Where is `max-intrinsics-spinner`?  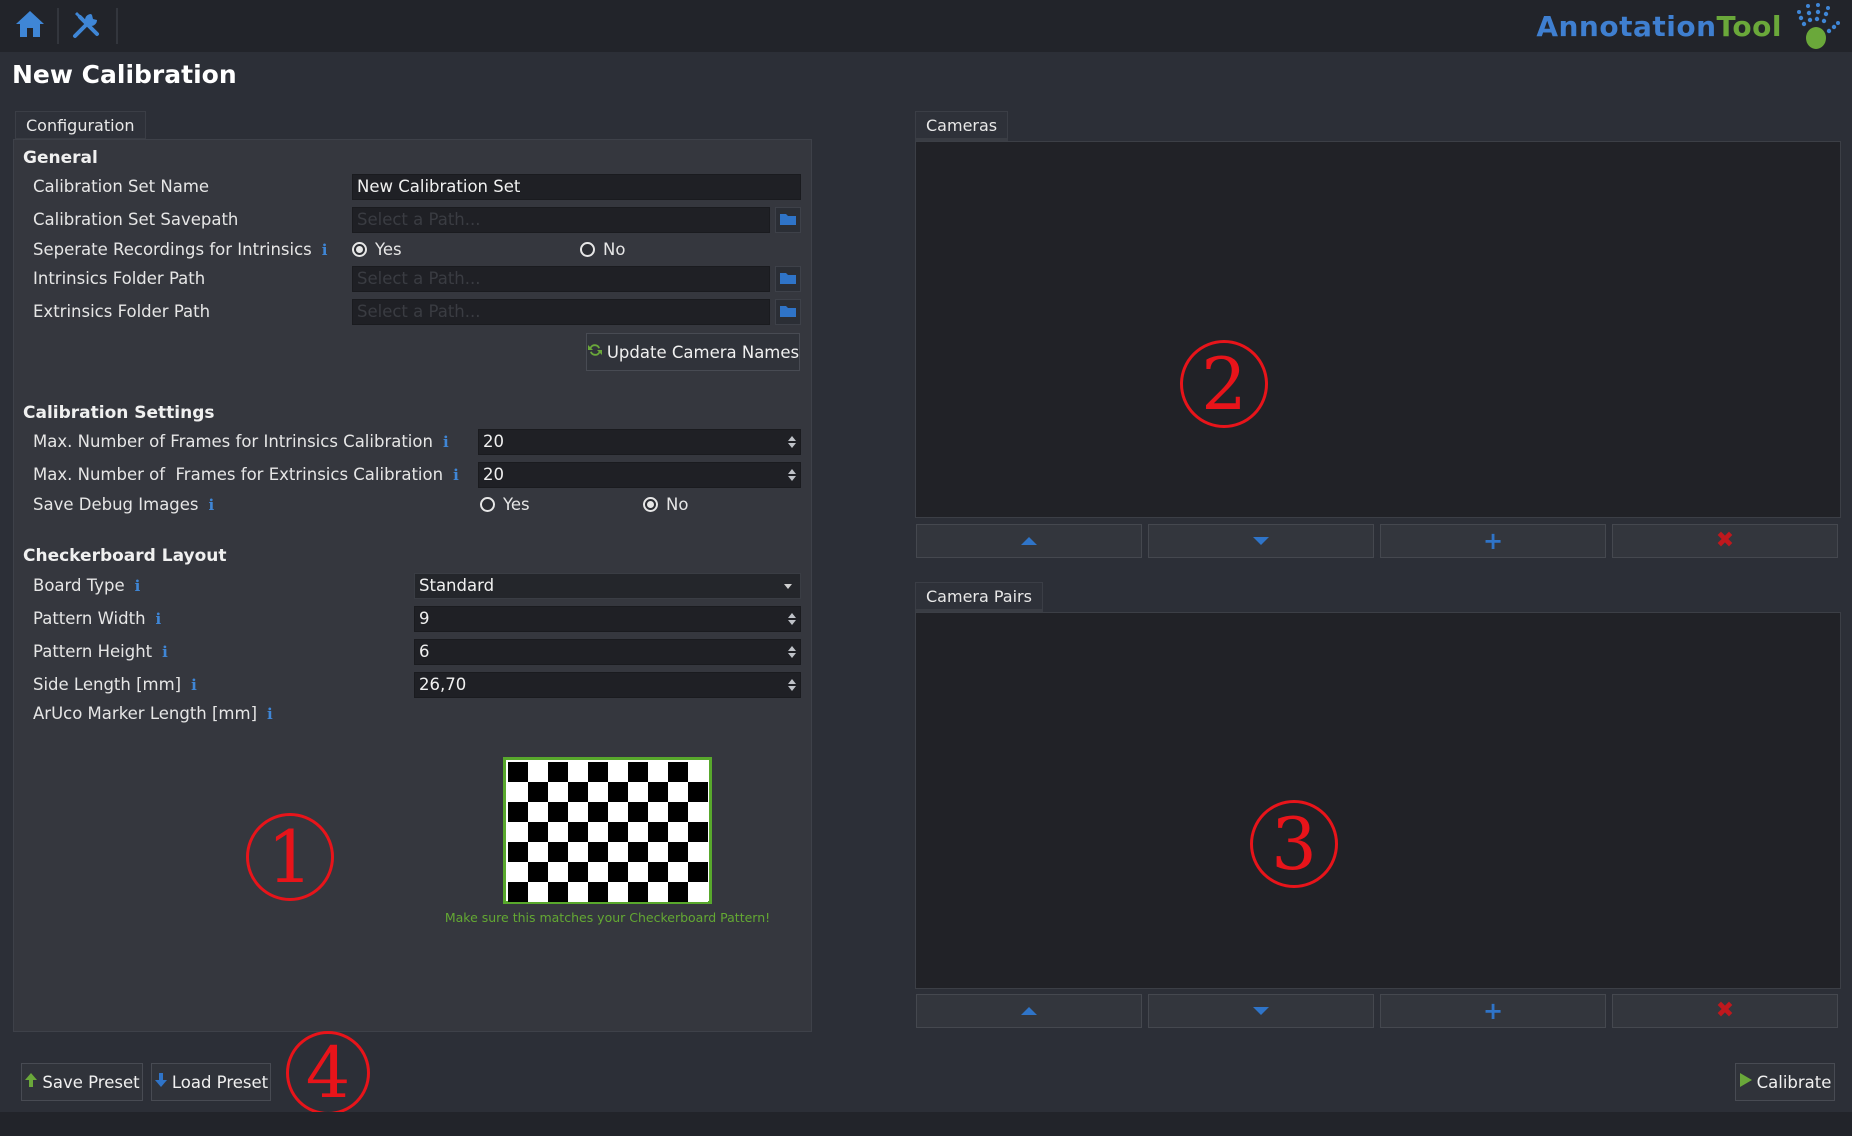
max-intrinsics-spinner is located at coordinates (792, 442).